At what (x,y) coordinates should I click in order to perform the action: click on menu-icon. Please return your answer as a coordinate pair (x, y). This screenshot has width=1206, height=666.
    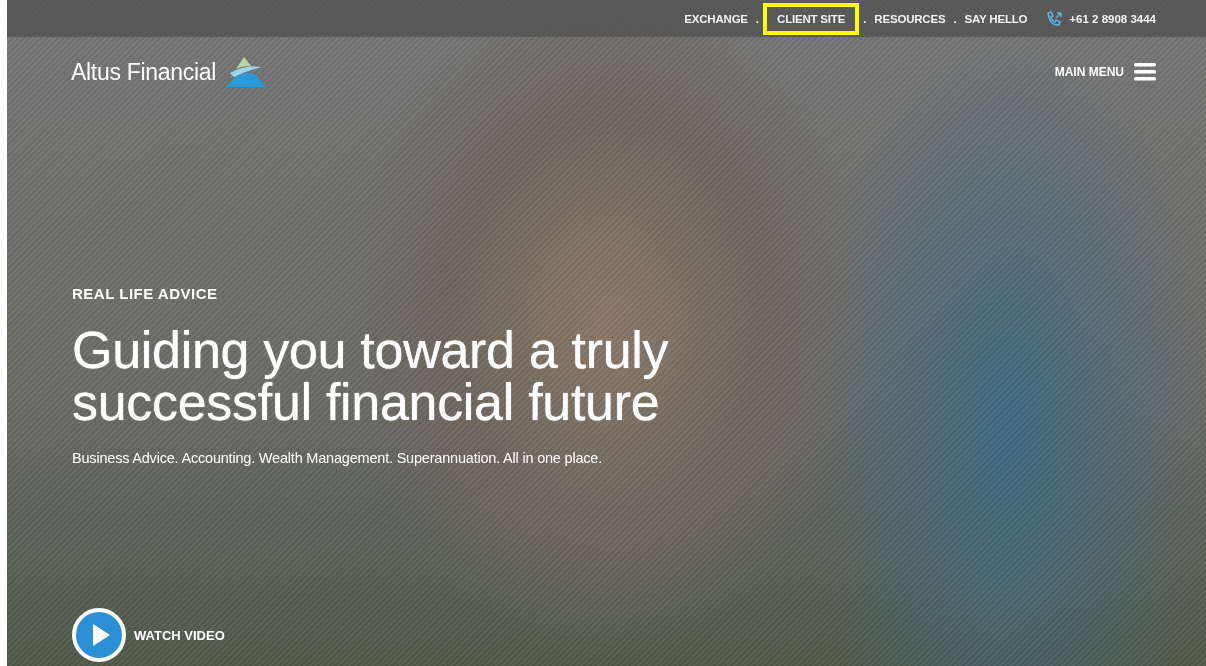
    Looking at the image, I should click on (1145, 72).